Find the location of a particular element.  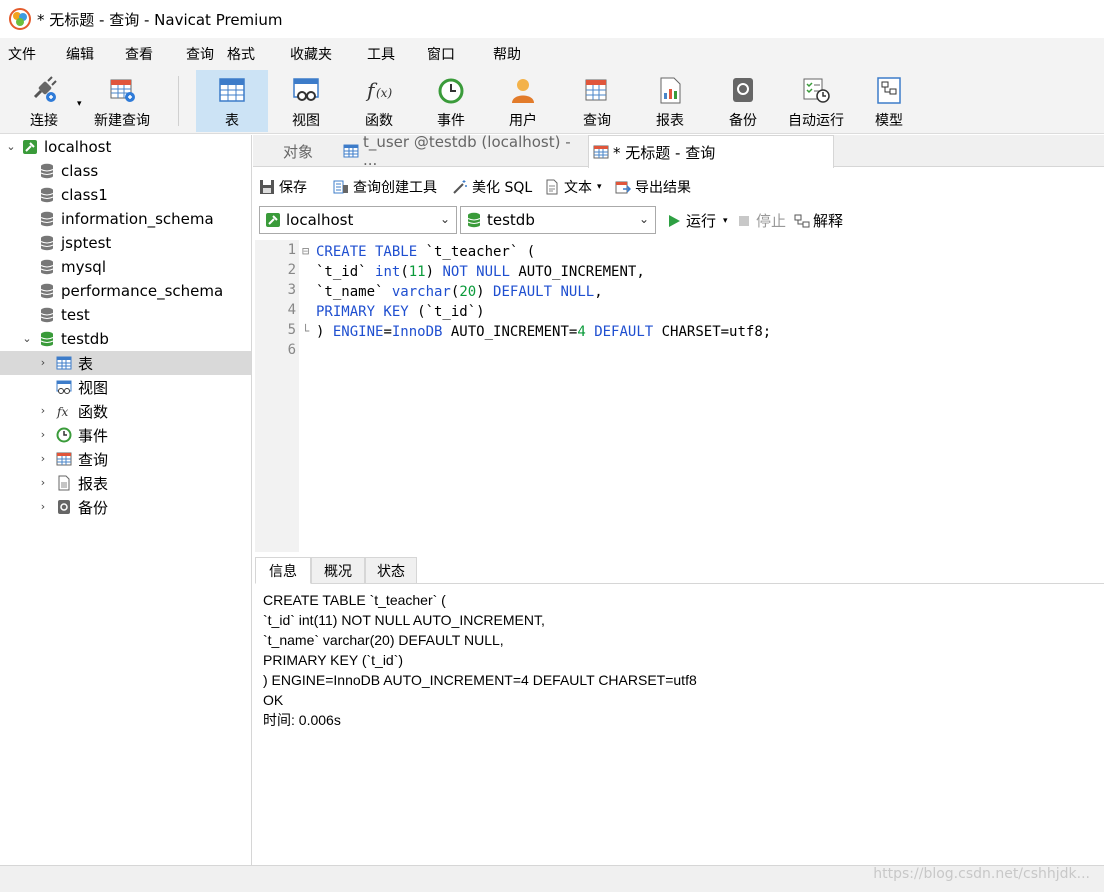

menu-help: 帮助 is located at coordinates (507, 54).